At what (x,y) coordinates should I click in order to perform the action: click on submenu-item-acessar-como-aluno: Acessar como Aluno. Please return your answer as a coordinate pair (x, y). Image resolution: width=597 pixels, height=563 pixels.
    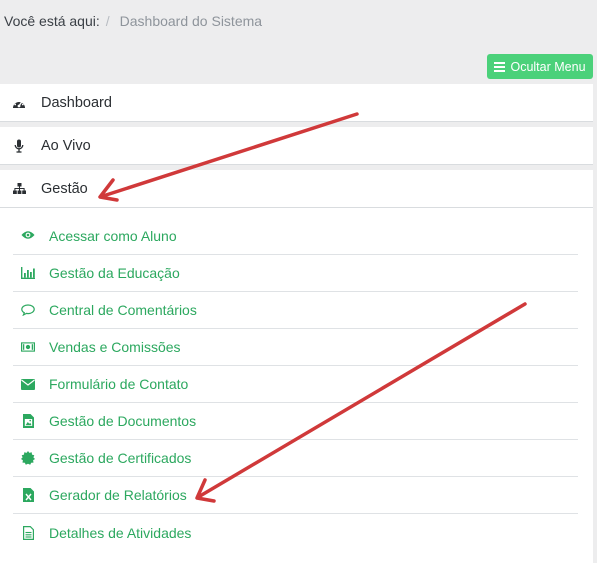
    Looking at the image, I should click on (295, 239).